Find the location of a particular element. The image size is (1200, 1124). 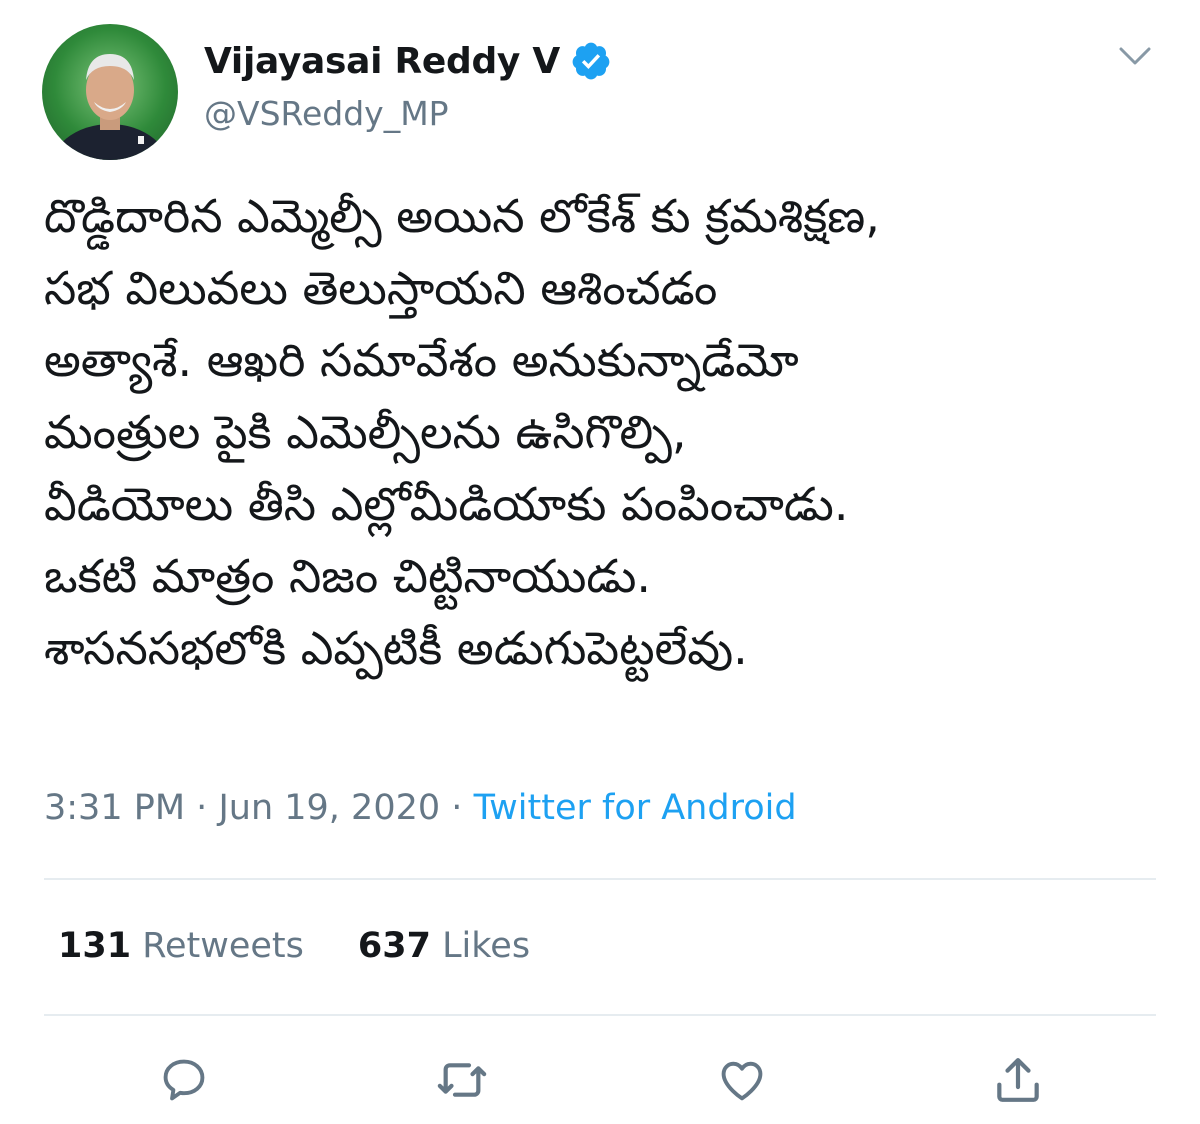

author-name-row: Vijayasai Reddy V is located at coordinates (408, 61).